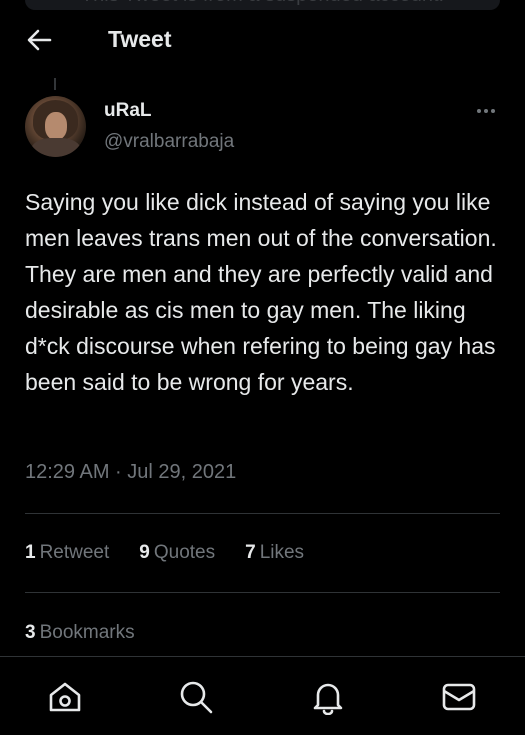  I want to click on suspended-banner: This Tweet is from a suspended account., so click(262, 5).